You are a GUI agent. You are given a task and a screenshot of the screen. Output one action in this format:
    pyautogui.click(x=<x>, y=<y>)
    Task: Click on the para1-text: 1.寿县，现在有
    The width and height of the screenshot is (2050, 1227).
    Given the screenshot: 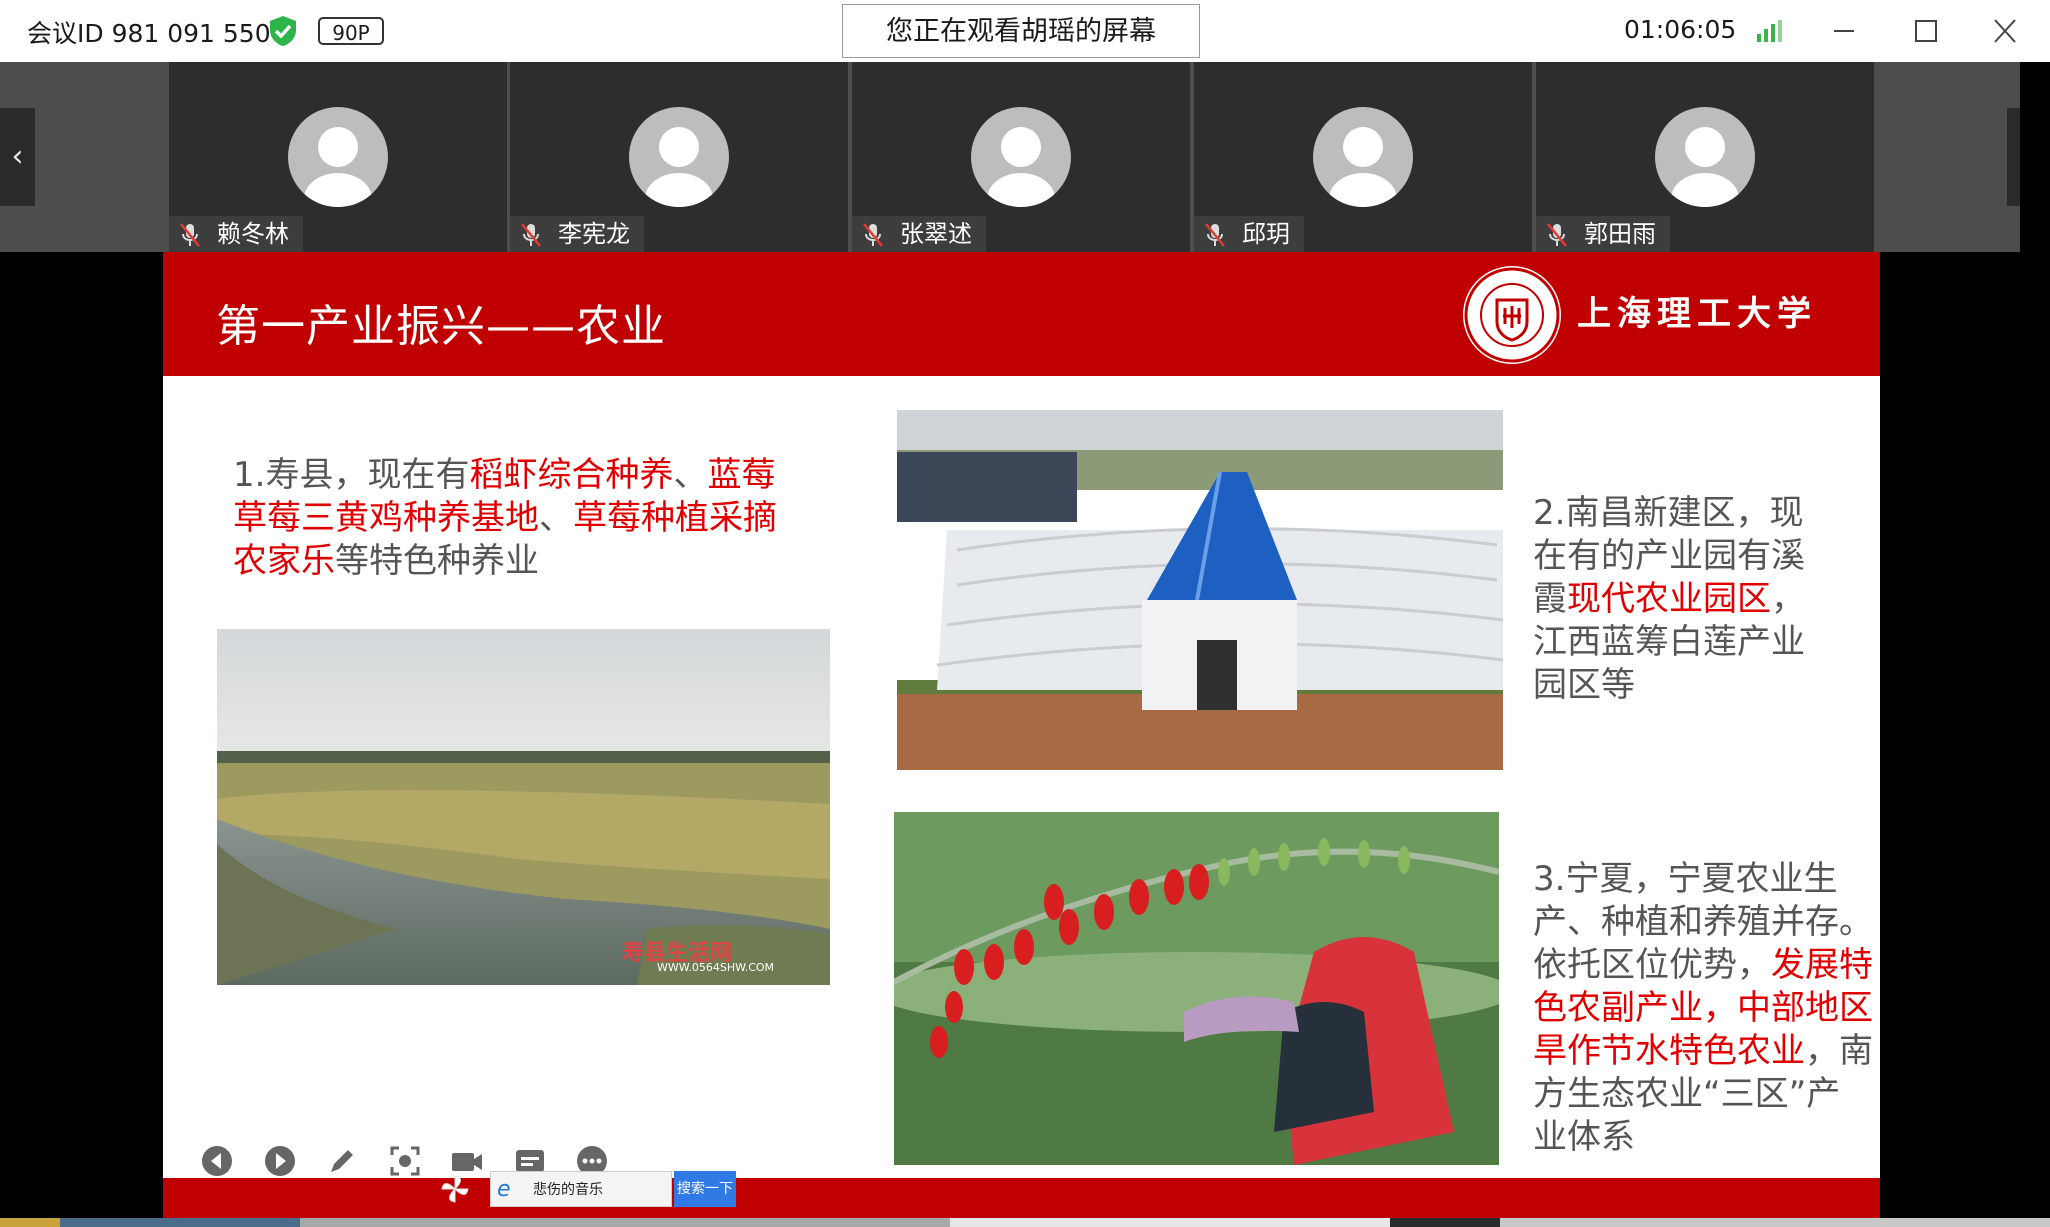 What is the action you would take?
    pyautogui.click(x=351, y=475)
    